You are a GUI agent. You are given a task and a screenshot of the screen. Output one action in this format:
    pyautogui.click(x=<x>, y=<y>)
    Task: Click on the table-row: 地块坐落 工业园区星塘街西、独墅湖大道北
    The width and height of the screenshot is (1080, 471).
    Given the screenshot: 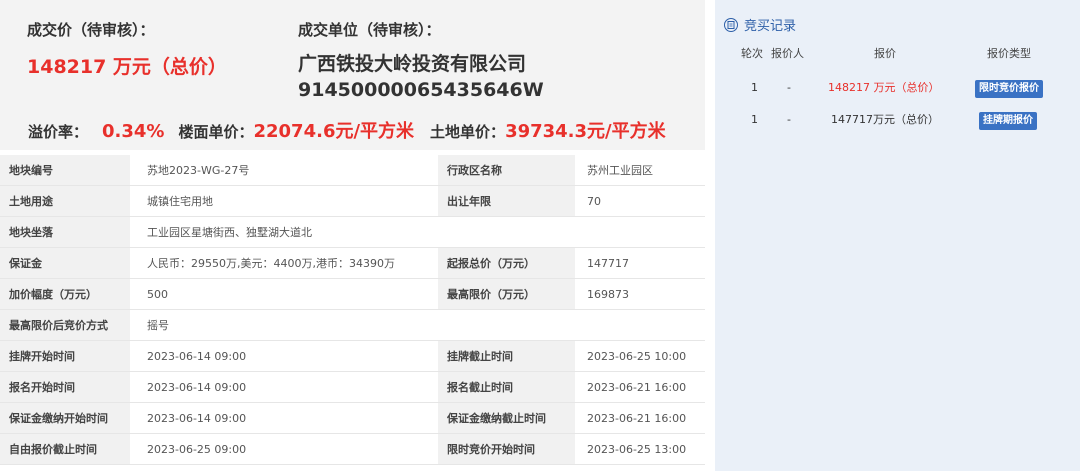 What is the action you would take?
    pyautogui.click(x=352, y=232)
    